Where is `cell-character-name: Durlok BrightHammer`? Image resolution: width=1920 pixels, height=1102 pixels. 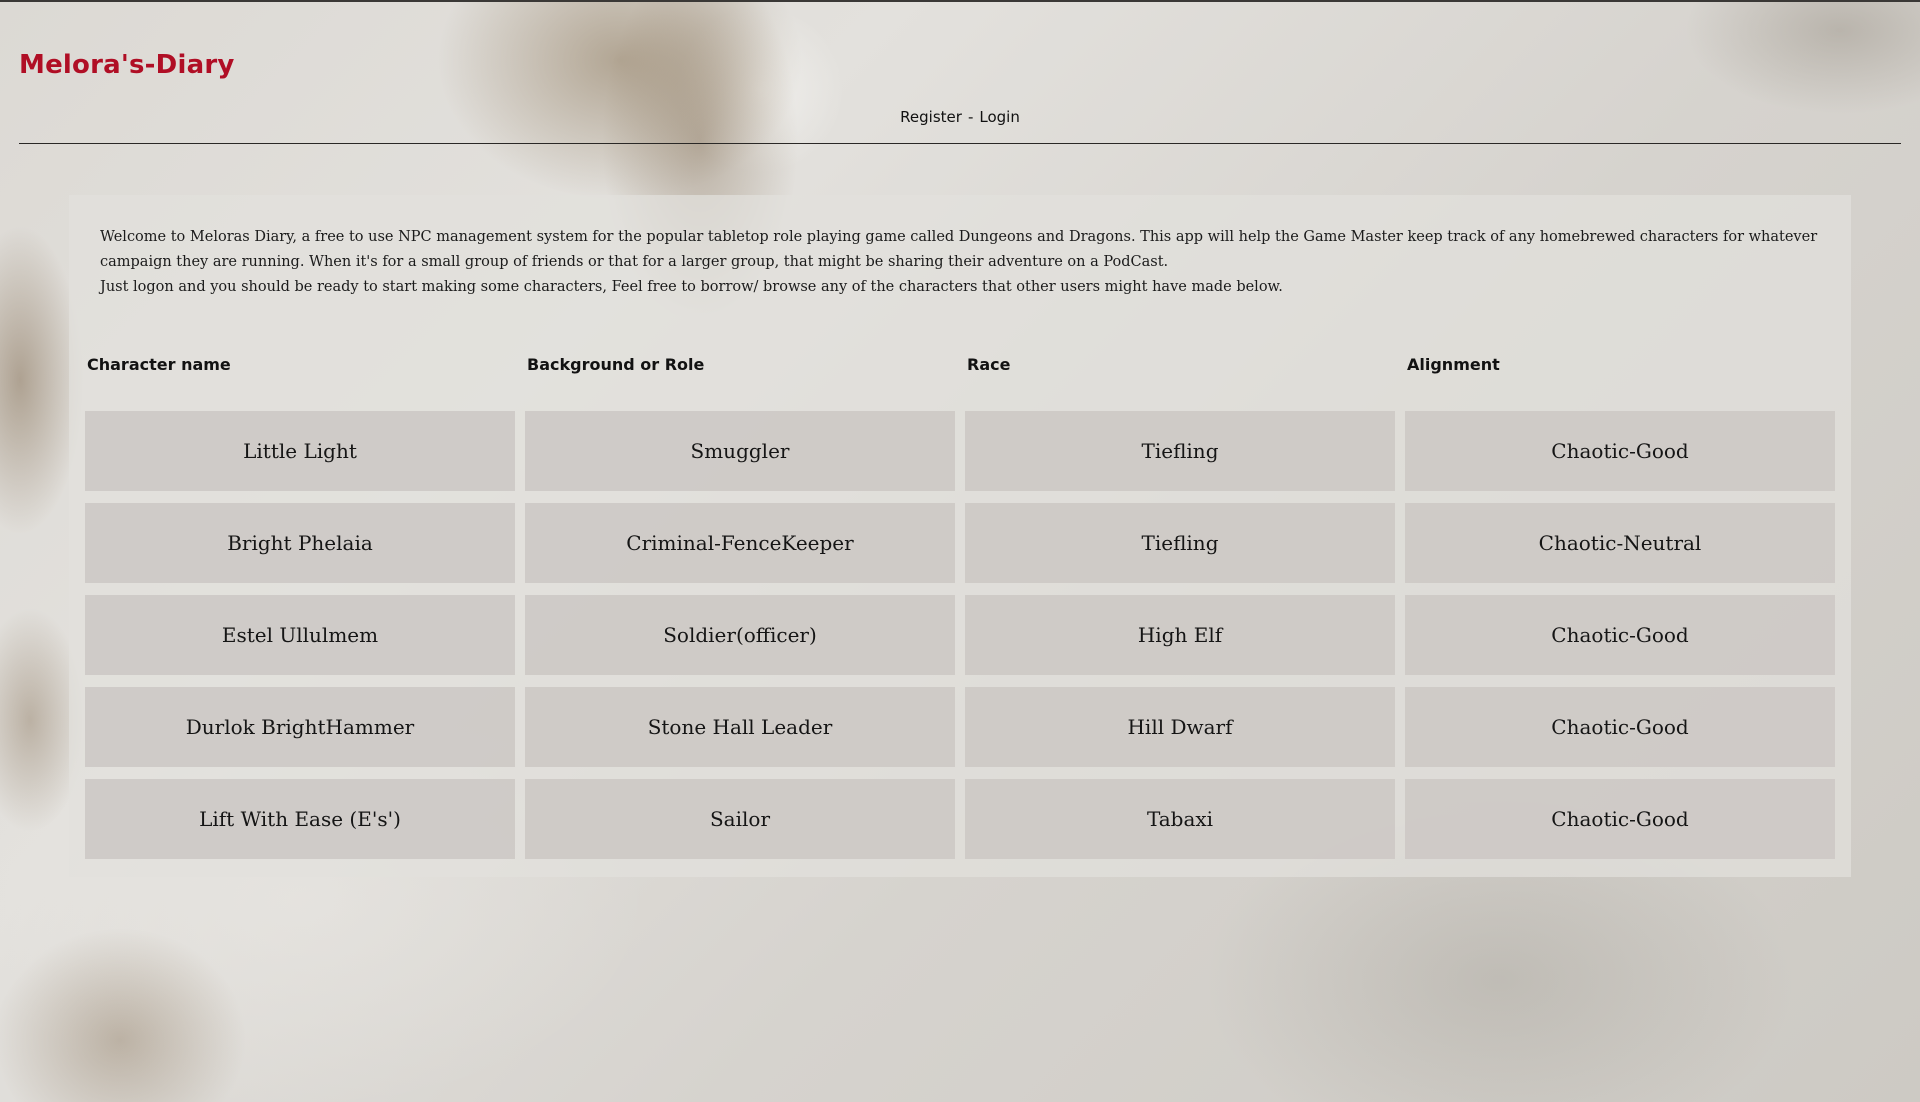 cell-character-name: Durlok BrightHammer is located at coordinates (300, 727).